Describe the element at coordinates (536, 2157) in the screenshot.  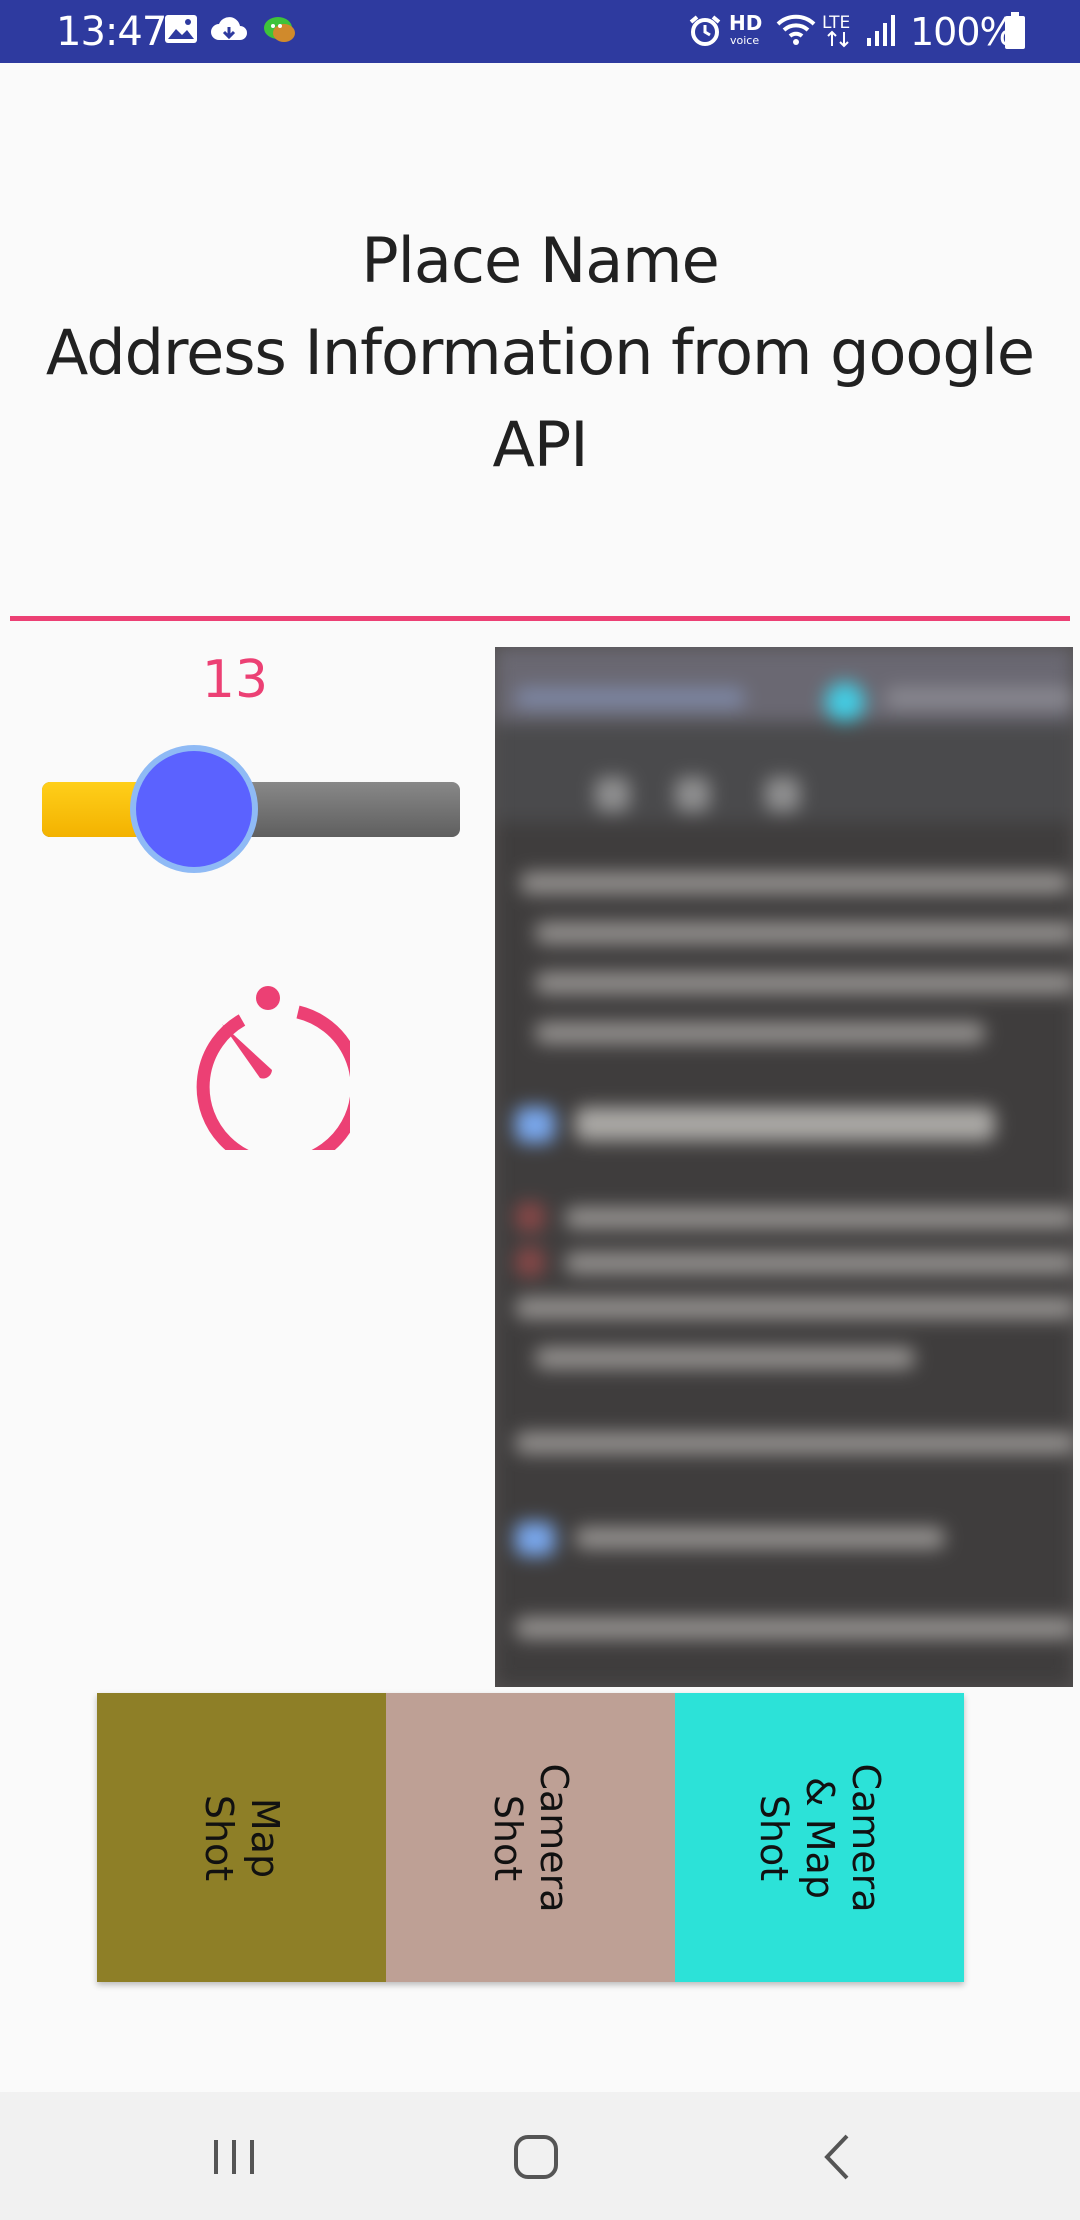
I see `home-icon` at that location.